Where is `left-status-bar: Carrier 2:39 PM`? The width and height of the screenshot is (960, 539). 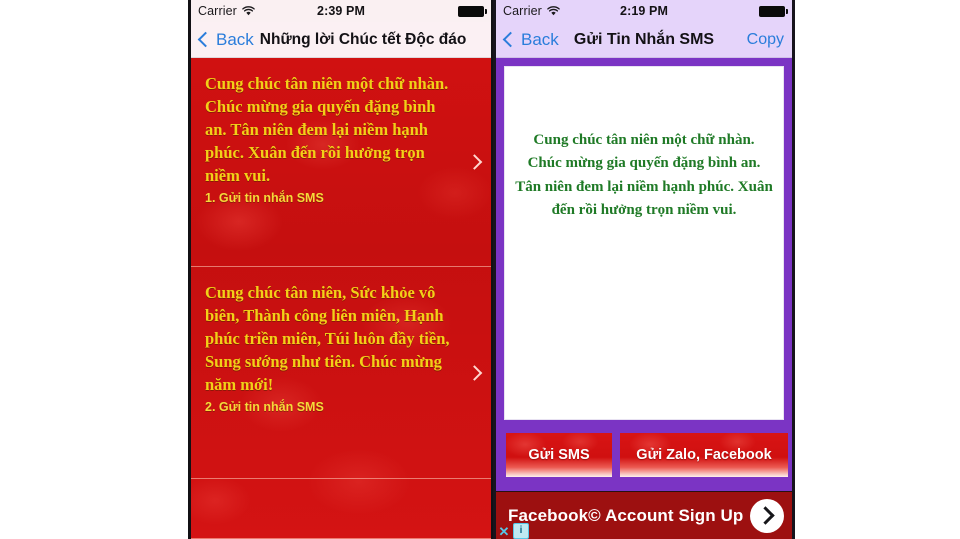 left-status-bar: Carrier 2:39 PM is located at coordinates (341, 11).